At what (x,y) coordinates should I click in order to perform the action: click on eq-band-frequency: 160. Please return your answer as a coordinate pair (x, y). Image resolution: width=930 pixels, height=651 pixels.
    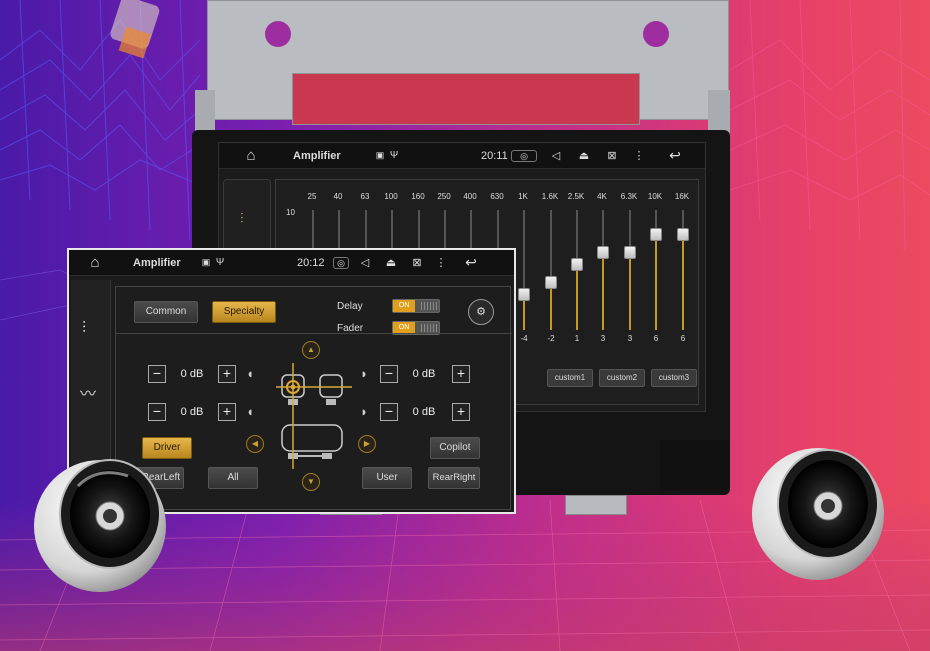
    Looking at the image, I should click on (418, 196).